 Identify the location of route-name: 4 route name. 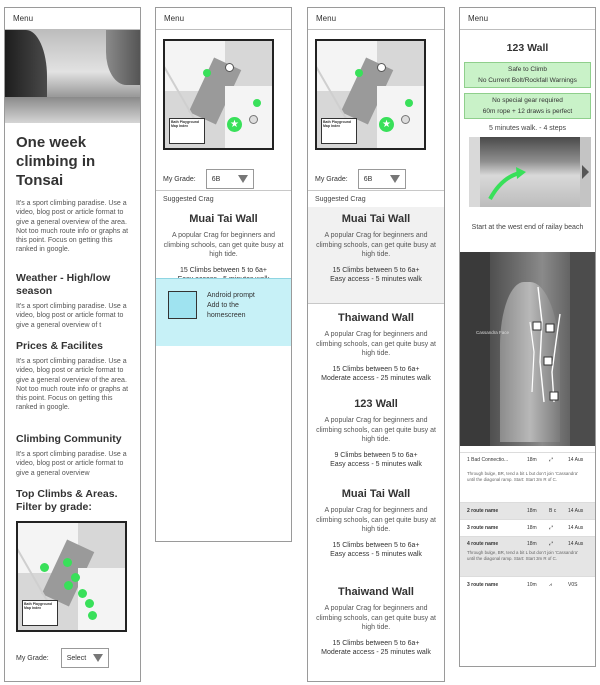
(483, 544).